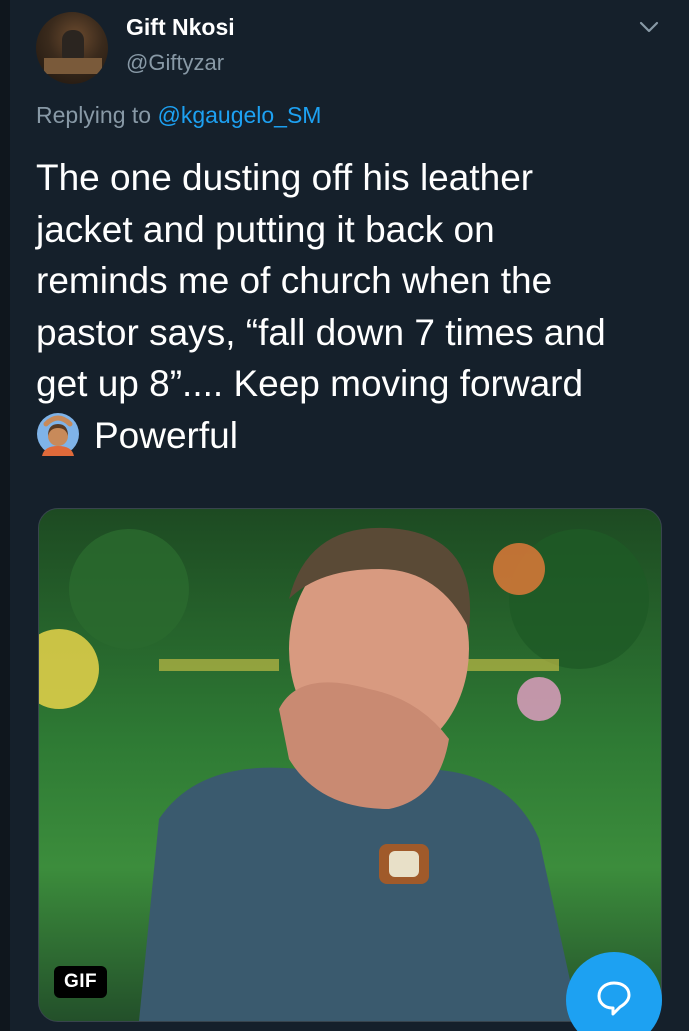 Image resolution: width=689 pixels, height=1031 pixels. Describe the element at coordinates (81, 982) in the screenshot. I see `gif-badge: GIF` at that location.